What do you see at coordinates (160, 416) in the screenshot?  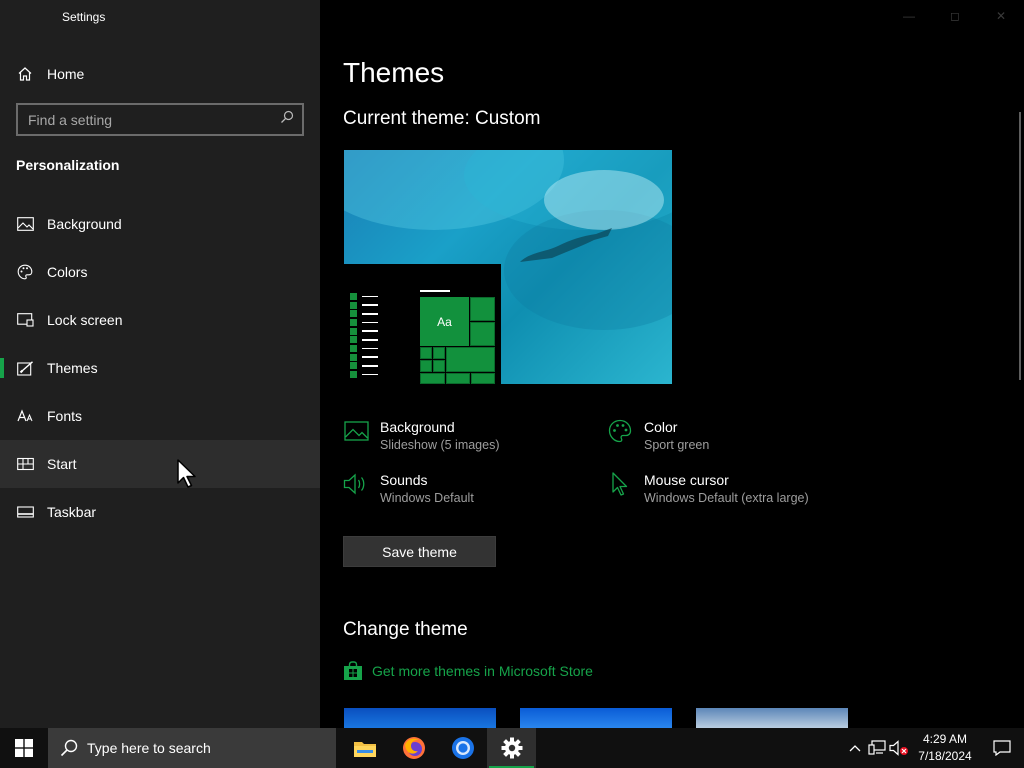 I see `sidebar-item-fonts: Fonts` at bounding box center [160, 416].